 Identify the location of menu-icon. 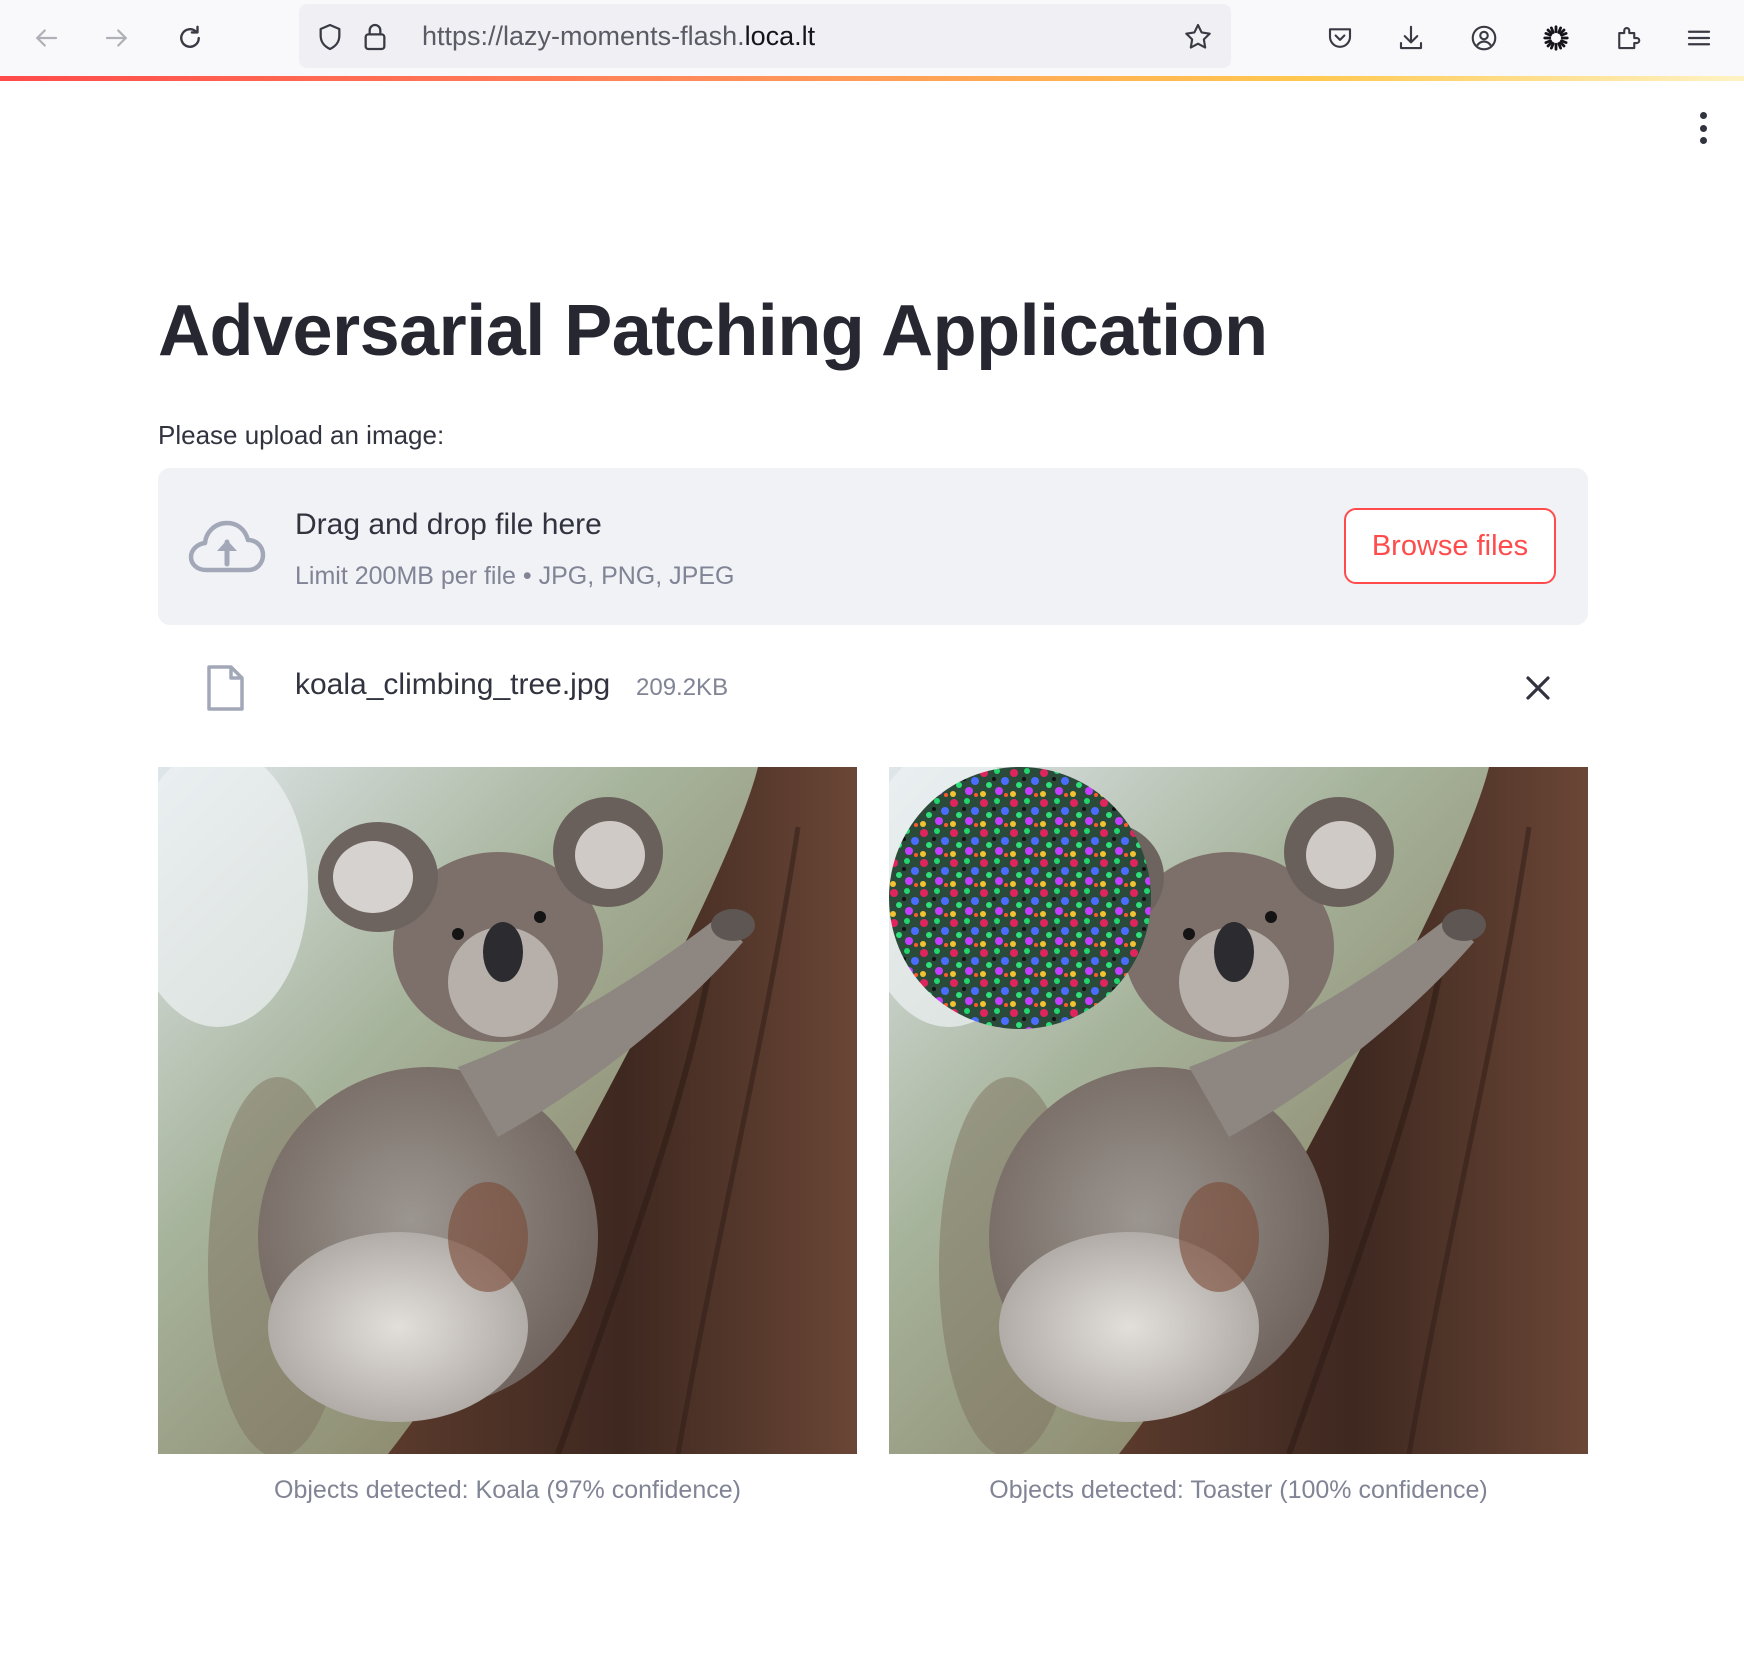
(1699, 38).